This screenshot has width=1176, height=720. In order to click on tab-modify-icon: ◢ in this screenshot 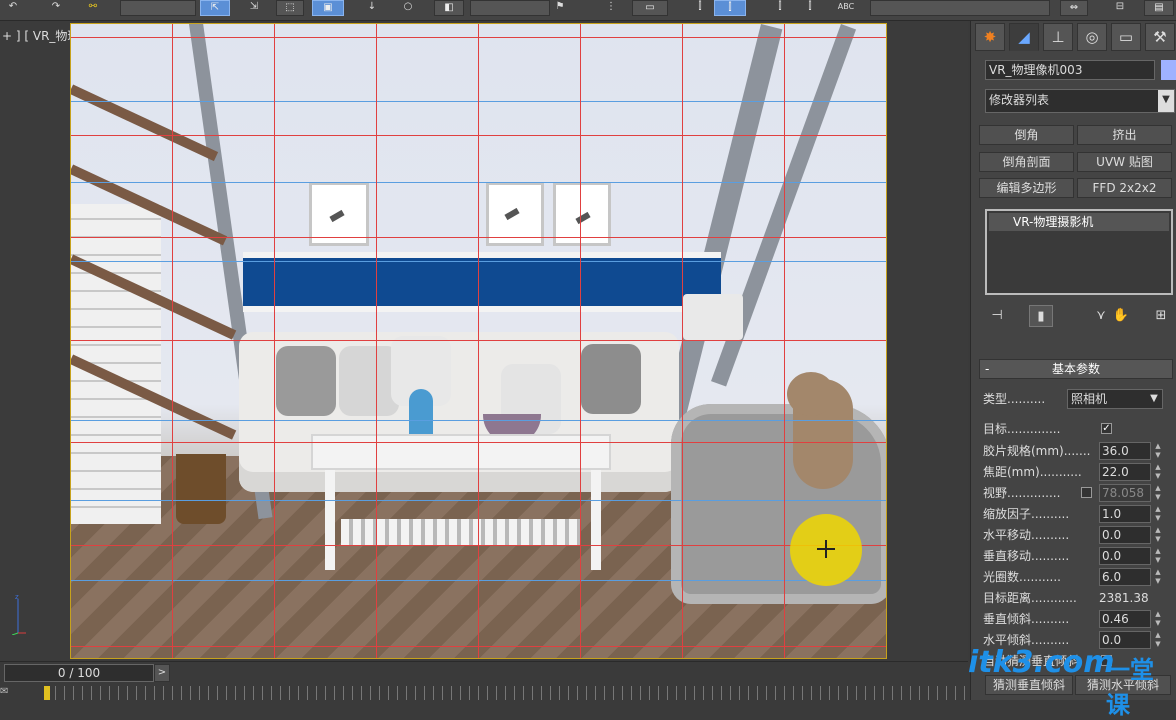, I will do `click(1024, 37)`.